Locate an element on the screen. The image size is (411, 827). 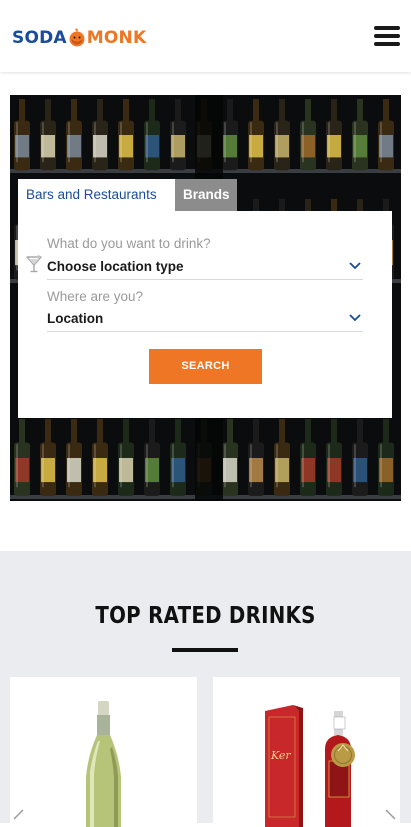
location-select: Location is located at coordinates (205, 320).